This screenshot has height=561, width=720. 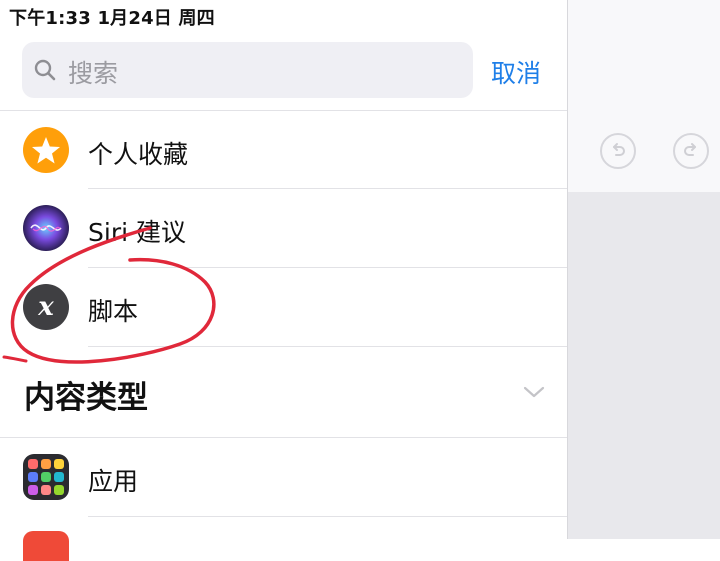 What do you see at coordinates (46, 228) in the screenshot?
I see `siri-icon` at bounding box center [46, 228].